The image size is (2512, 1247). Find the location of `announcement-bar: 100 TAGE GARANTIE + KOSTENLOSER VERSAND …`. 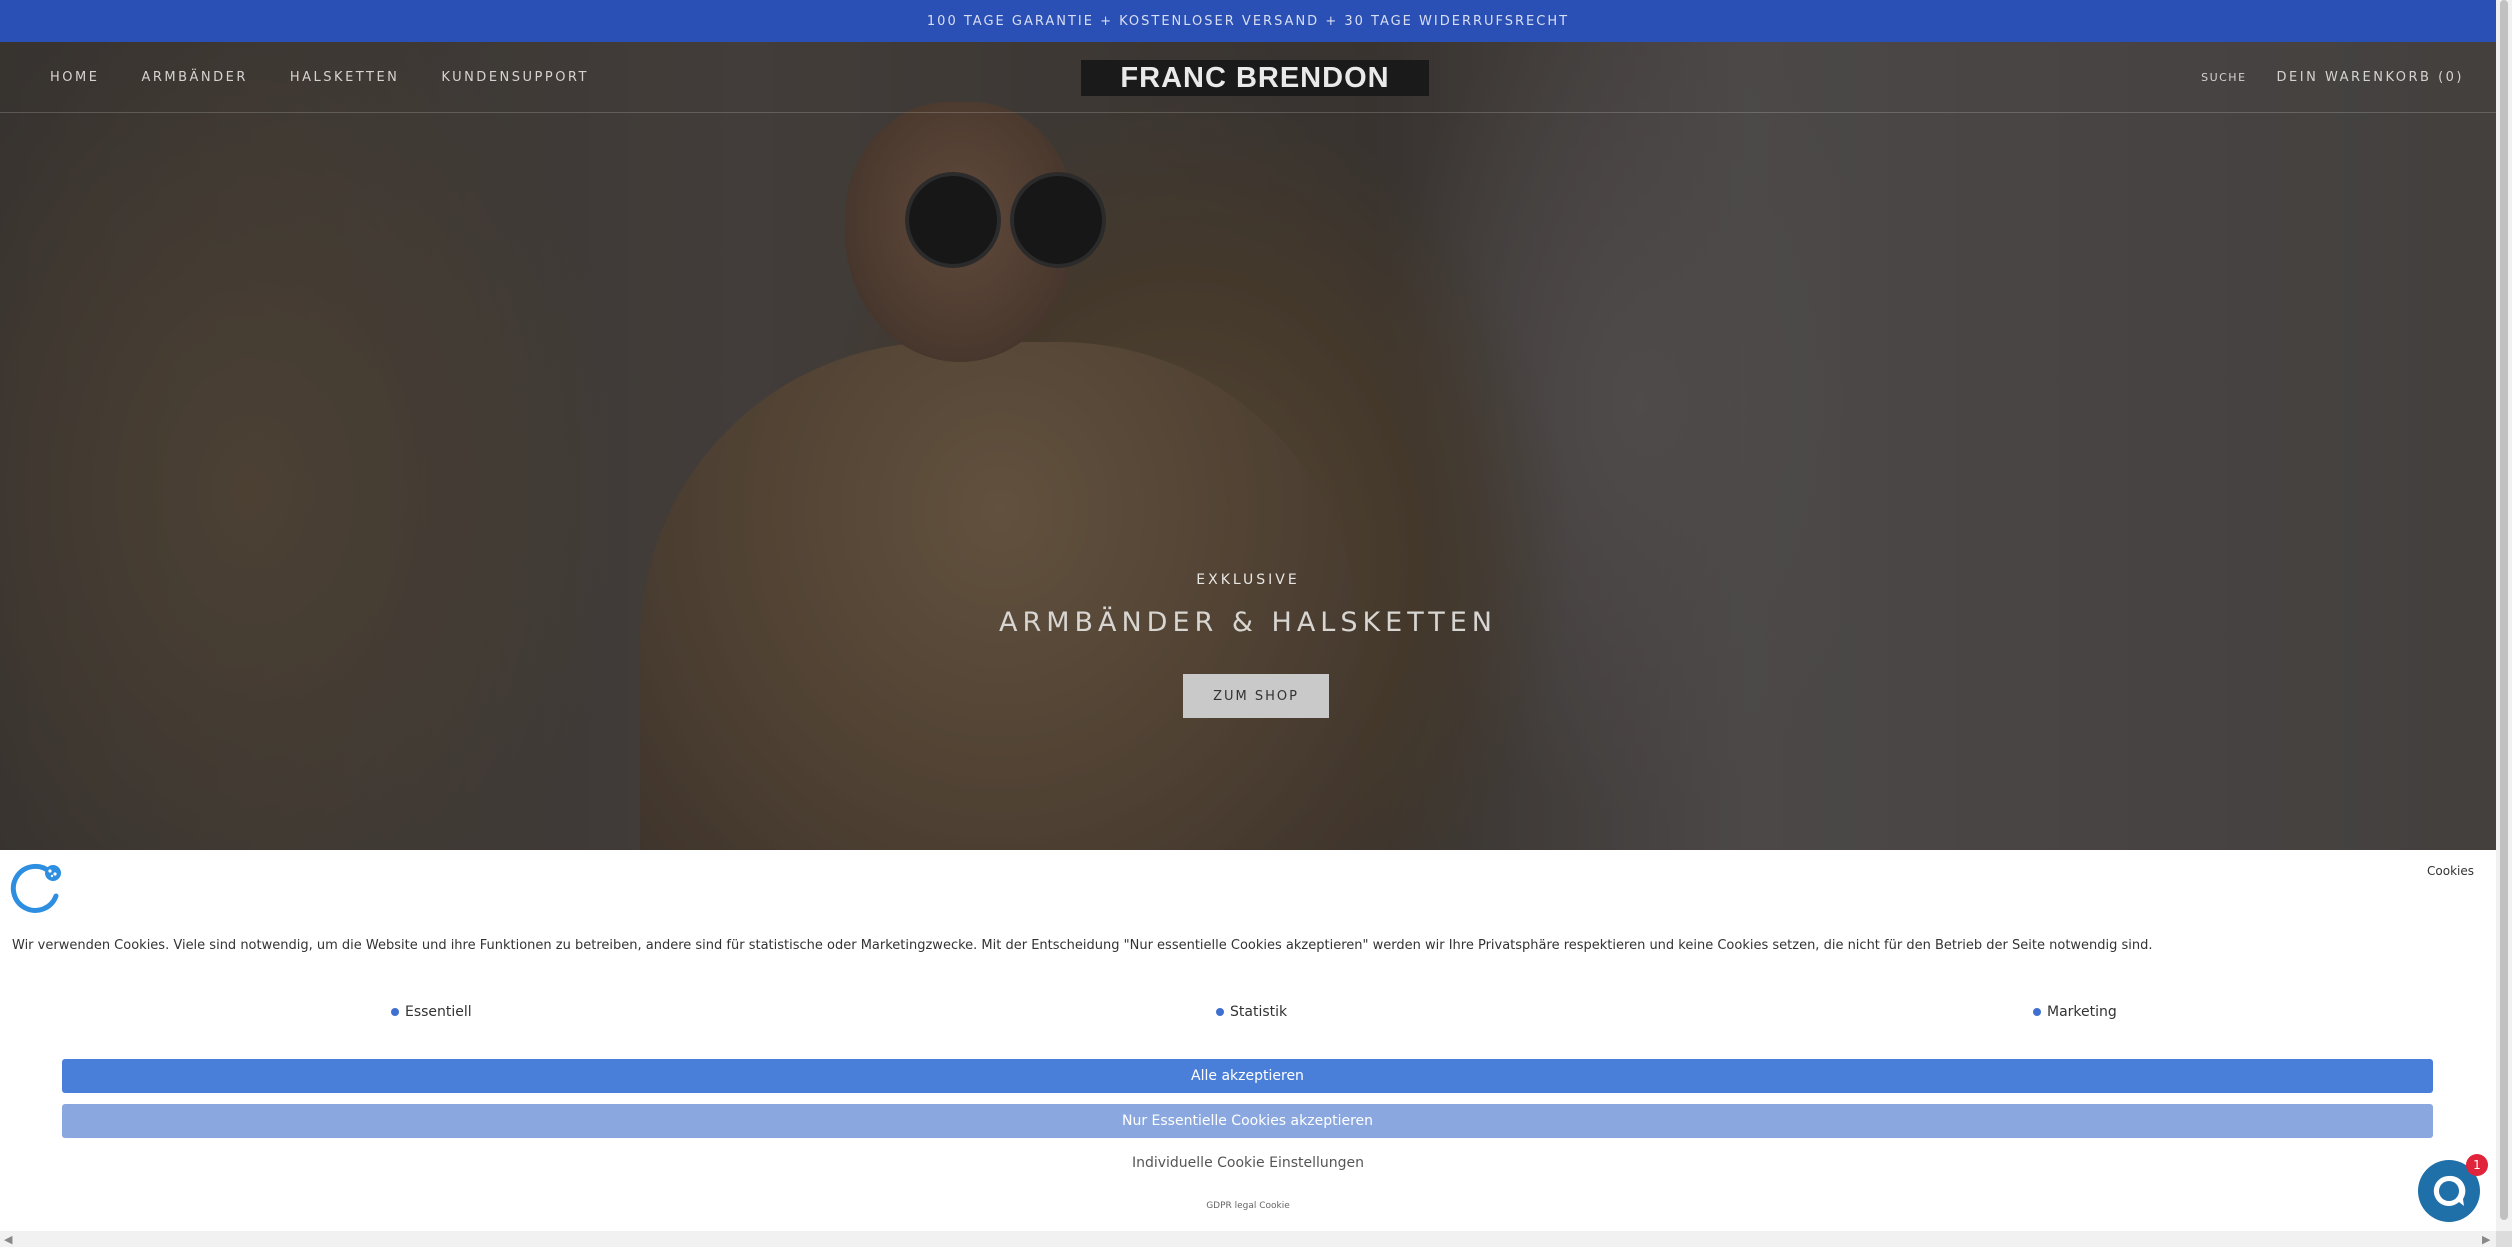

announcement-bar: 100 TAGE GARANTIE + KOSTENLOSER VERSAND … is located at coordinates (1248, 21).